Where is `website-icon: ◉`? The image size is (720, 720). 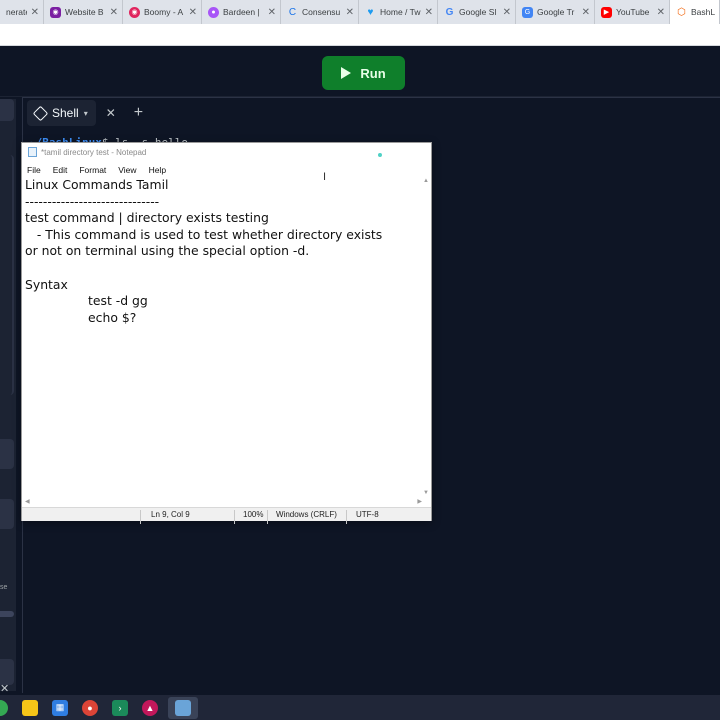 website-icon: ◉ is located at coordinates (55, 12).